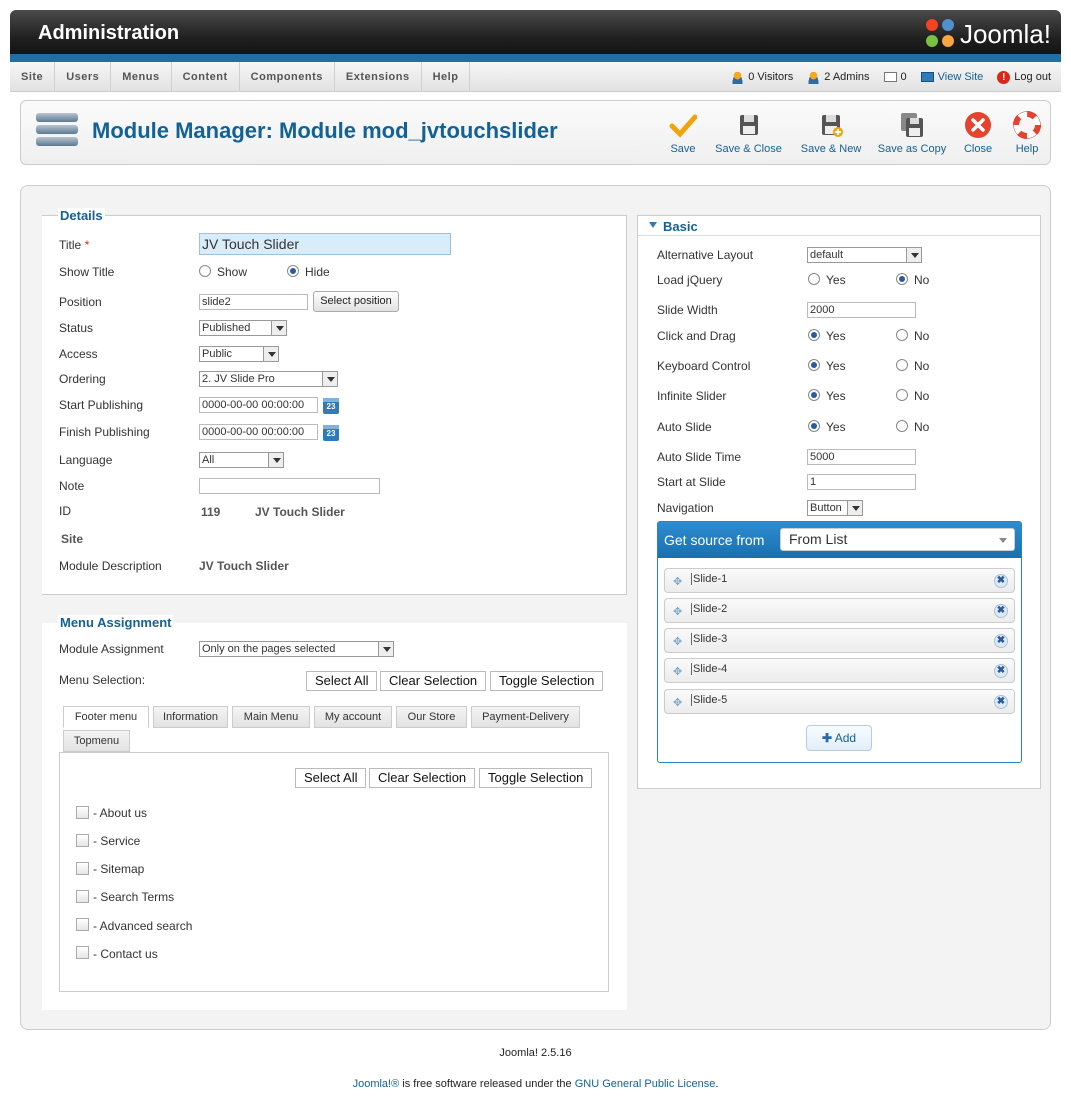 The height and width of the screenshot is (1114, 1071). Describe the element at coordinates (839, 738) in the screenshot. I see `add-slide-button: ✚ Add` at that location.